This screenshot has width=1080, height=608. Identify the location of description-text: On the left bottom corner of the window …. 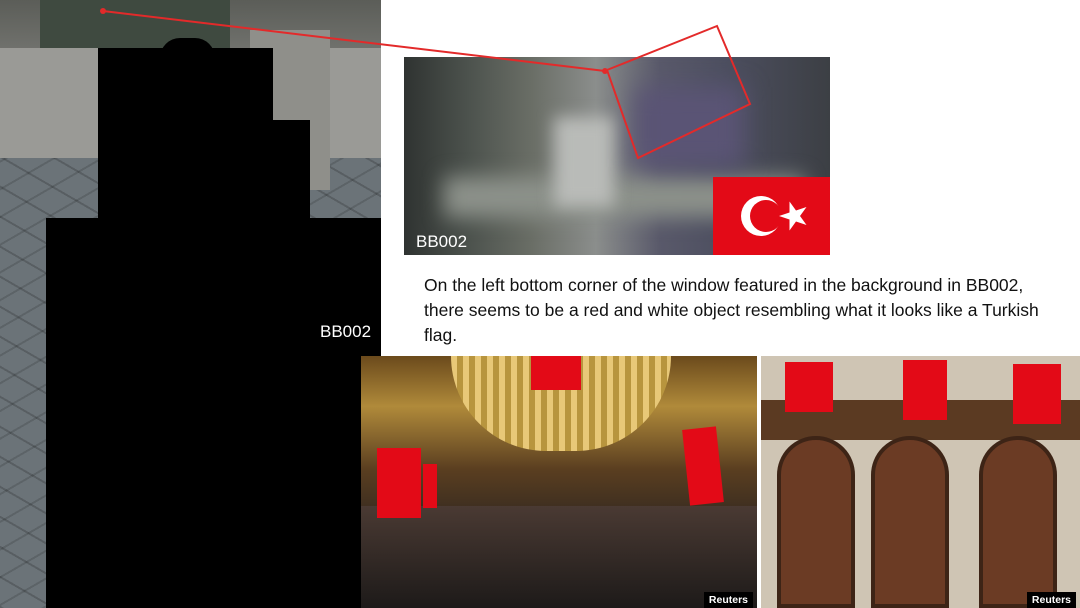
(731, 310).